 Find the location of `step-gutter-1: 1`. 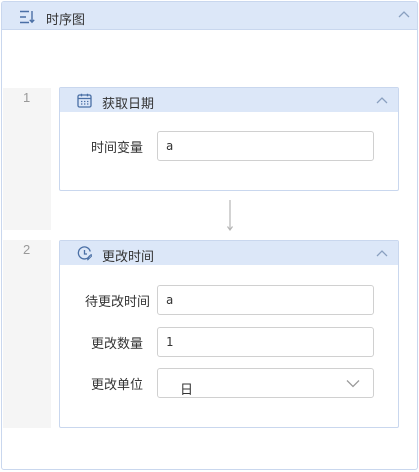

step-gutter-1: 1 is located at coordinates (27, 159).